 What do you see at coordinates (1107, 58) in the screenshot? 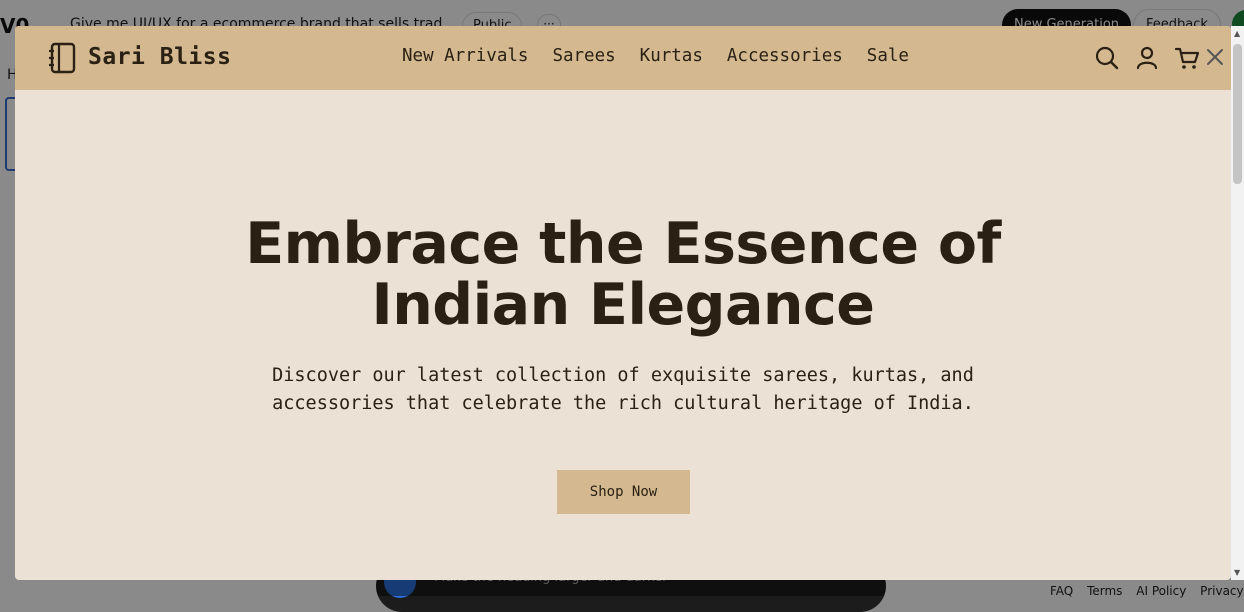
I see `search-icon` at bounding box center [1107, 58].